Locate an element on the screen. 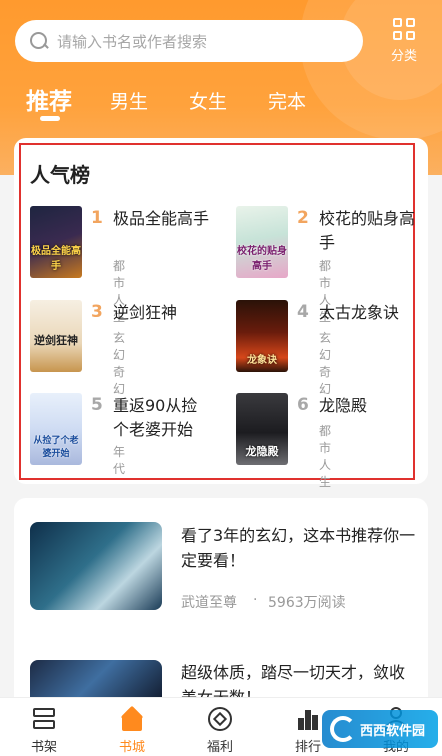 Image resolution: width=442 pixels, height=756 pixels. nav-label: 福利 is located at coordinates (219, 747).